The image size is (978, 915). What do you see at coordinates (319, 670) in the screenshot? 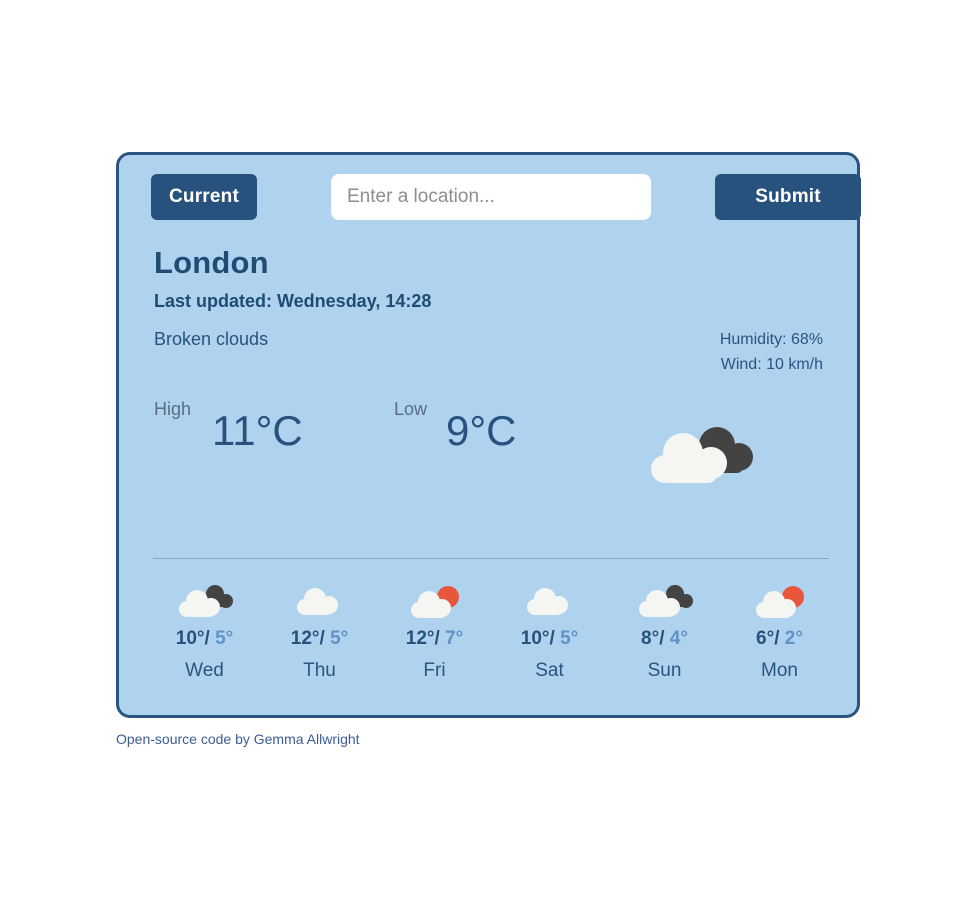
I see `forecast-day-label: Thu` at bounding box center [319, 670].